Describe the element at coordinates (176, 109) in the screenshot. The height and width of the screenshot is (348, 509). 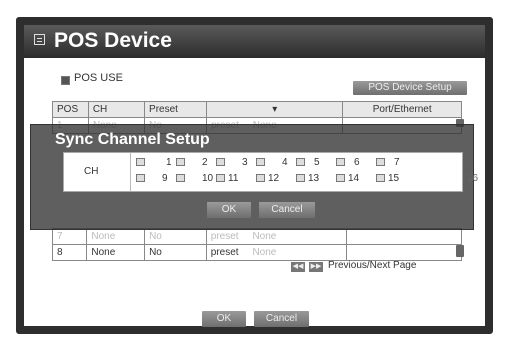
I see `header-preset: Preset` at that location.